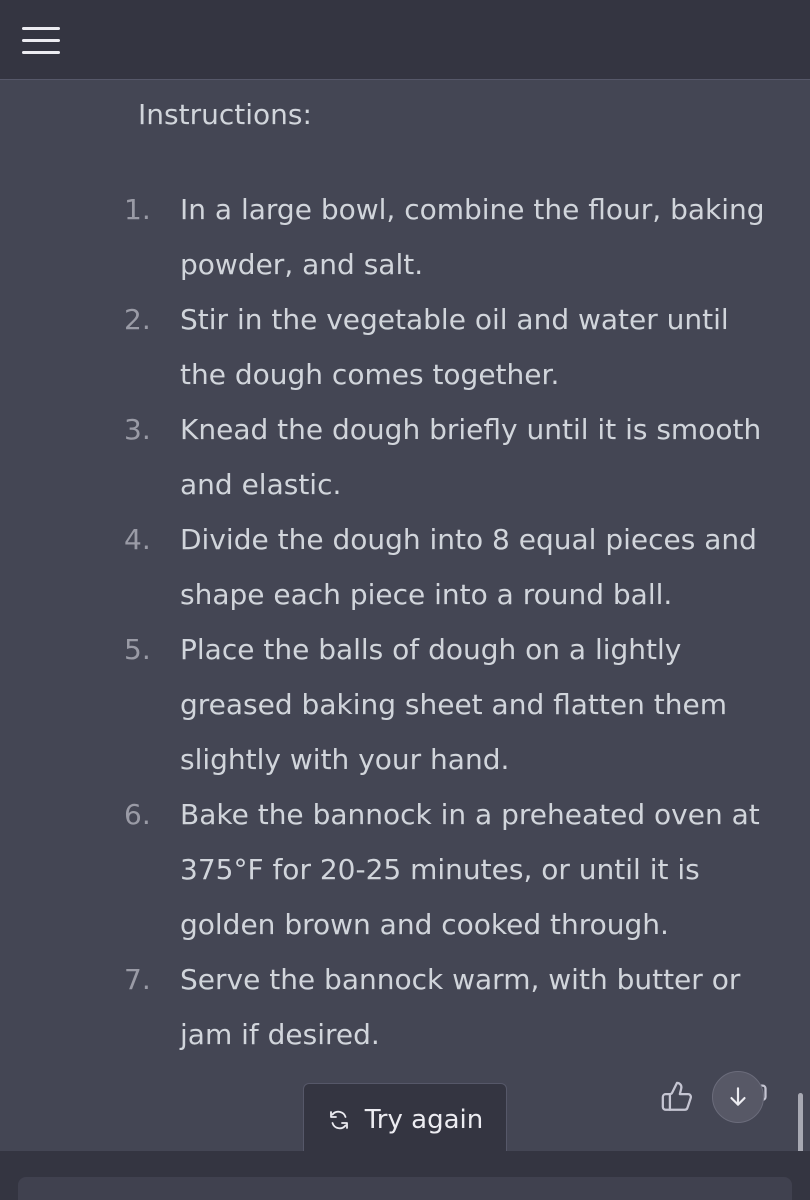 This screenshot has width=810, height=1200. What do you see at coordinates (137, 539) in the screenshot?
I see `step-number: 4.` at bounding box center [137, 539].